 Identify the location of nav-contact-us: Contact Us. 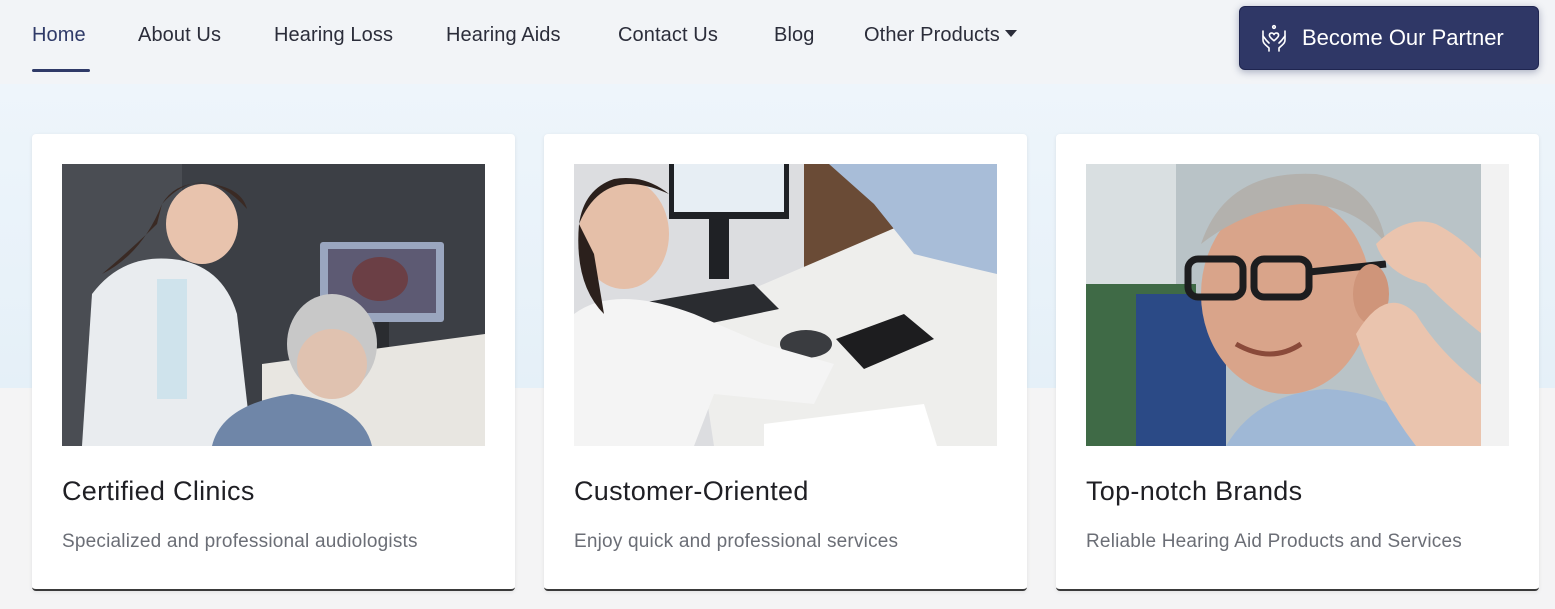
(668, 38).